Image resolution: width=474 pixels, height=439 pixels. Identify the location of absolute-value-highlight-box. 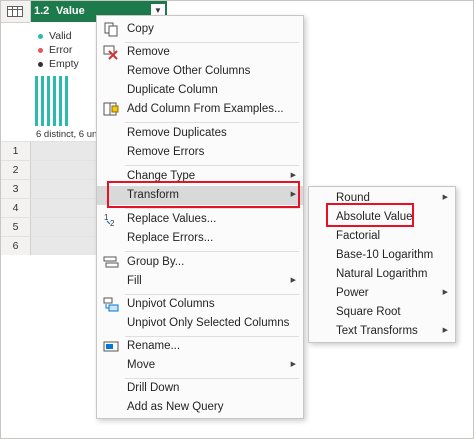
(370, 215).